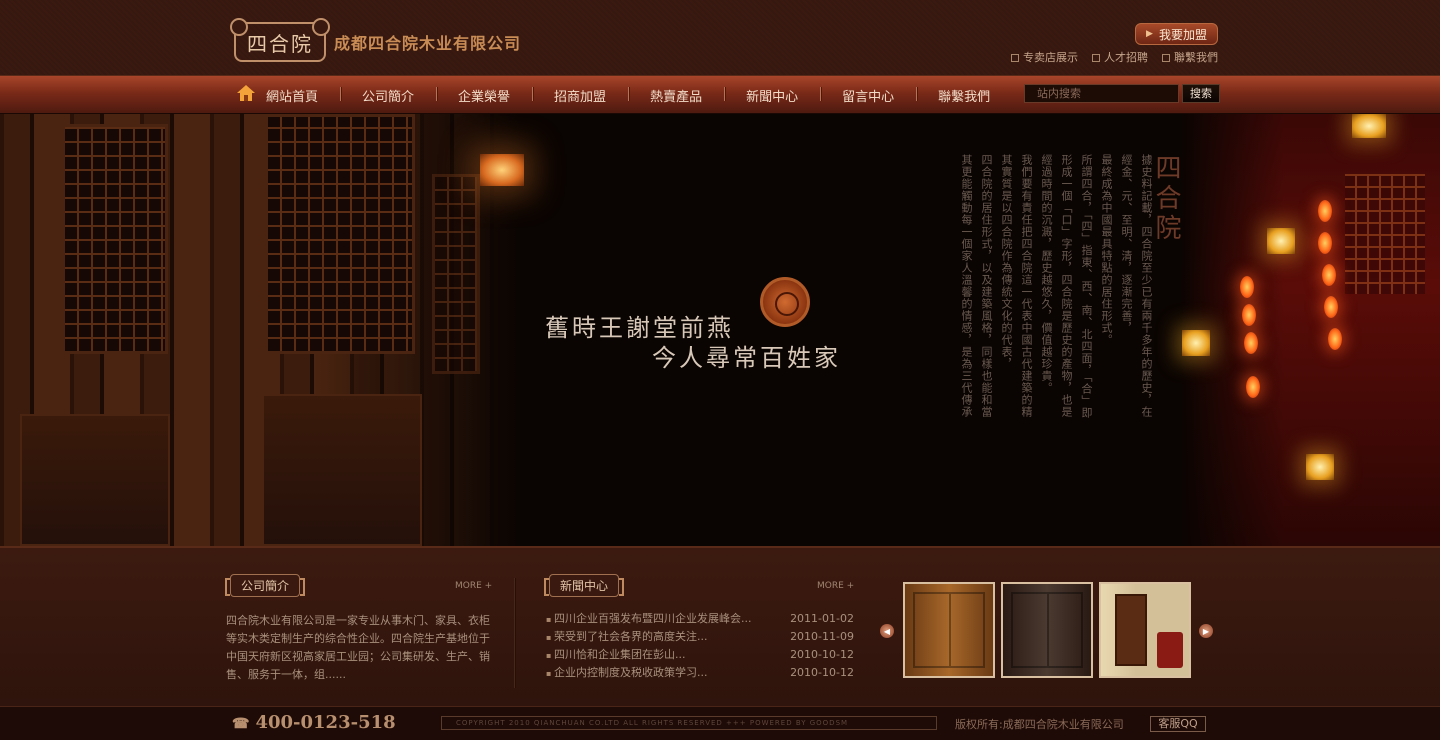 The height and width of the screenshot is (740, 1440). I want to click on nav-item-honors: 企業榮譽, so click(484, 95).